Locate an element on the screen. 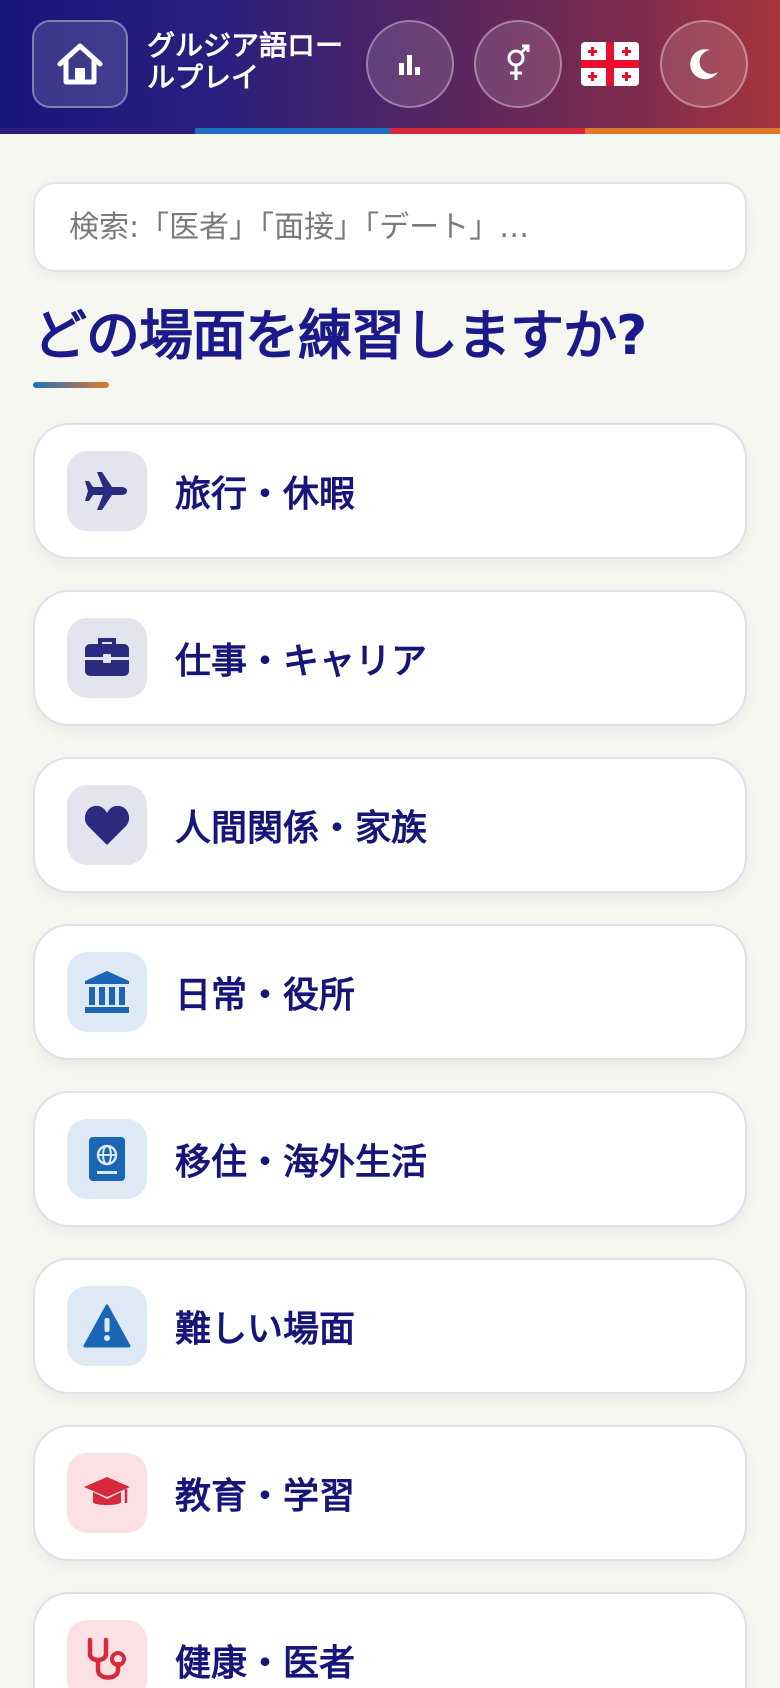 This screenshot has height=1688, width=780. category-card-health: 健康・医者 is located at coordinates (390, 1640).